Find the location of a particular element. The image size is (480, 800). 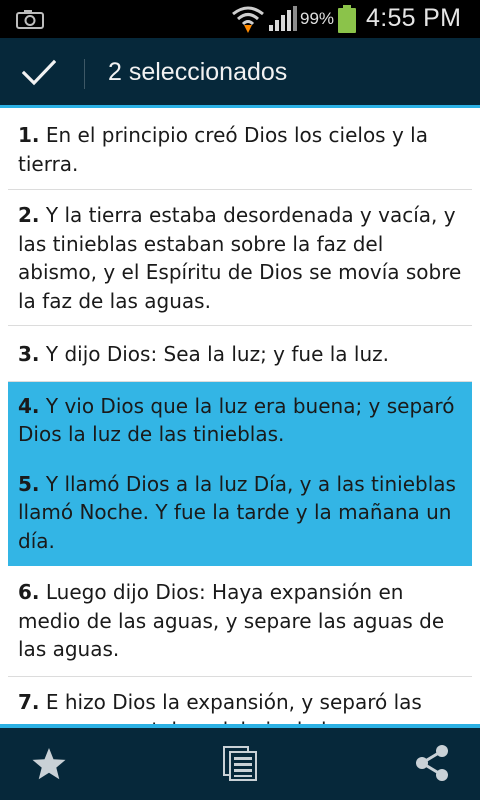

verse-number: 5. is located at coordinates (29, 483).